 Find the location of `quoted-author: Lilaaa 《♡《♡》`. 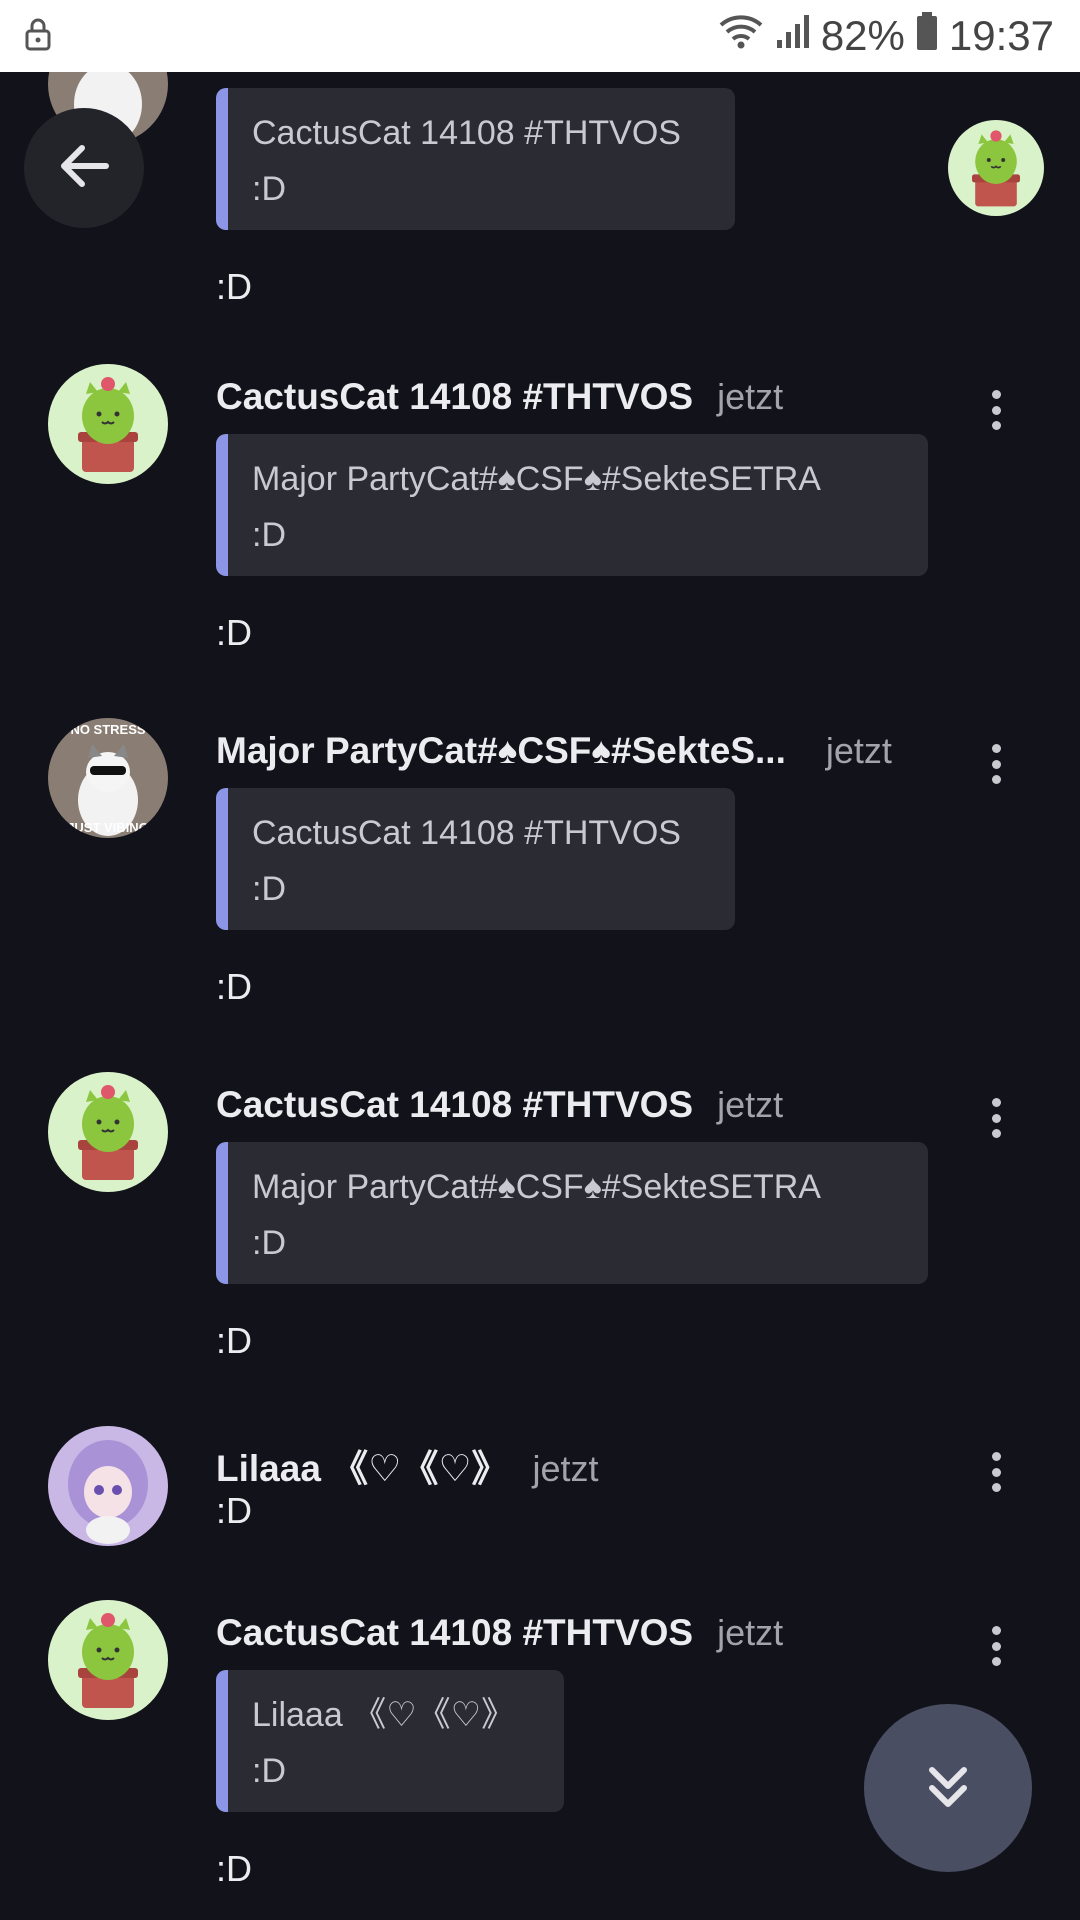

quoted-author: Lilaaa 《♡《♡》 is located at coordinates (384, 1715).